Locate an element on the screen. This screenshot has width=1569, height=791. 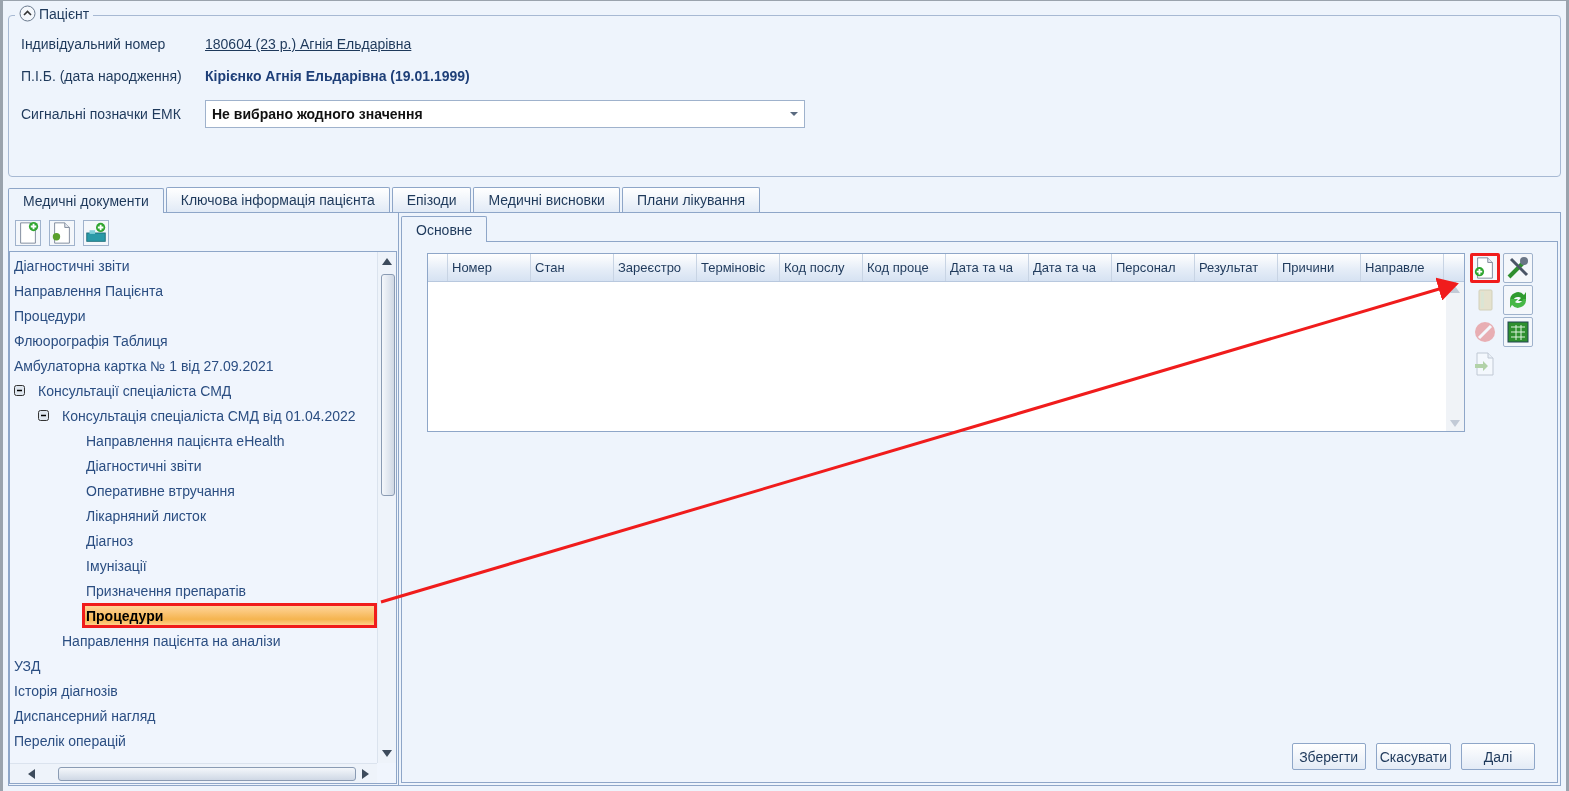
column-header: Терміновіс is located at coordinates (738, 267).